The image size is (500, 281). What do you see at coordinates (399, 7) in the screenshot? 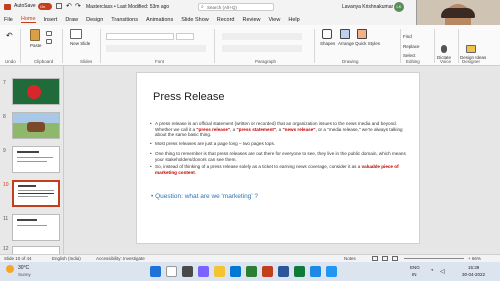
I see `avatar: LK` at bounding box center [399, 7].